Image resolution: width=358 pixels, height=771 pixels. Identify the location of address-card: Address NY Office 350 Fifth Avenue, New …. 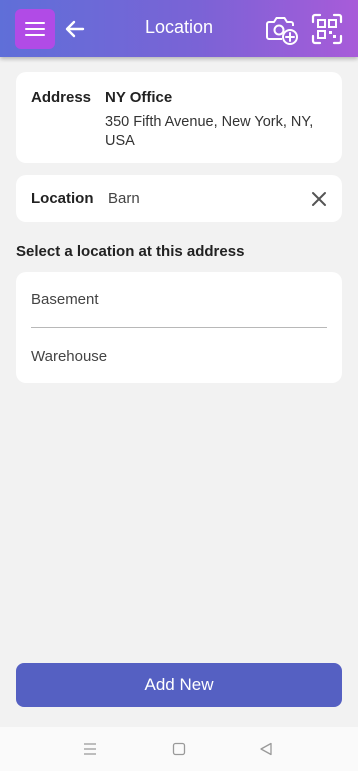
(179, 117).